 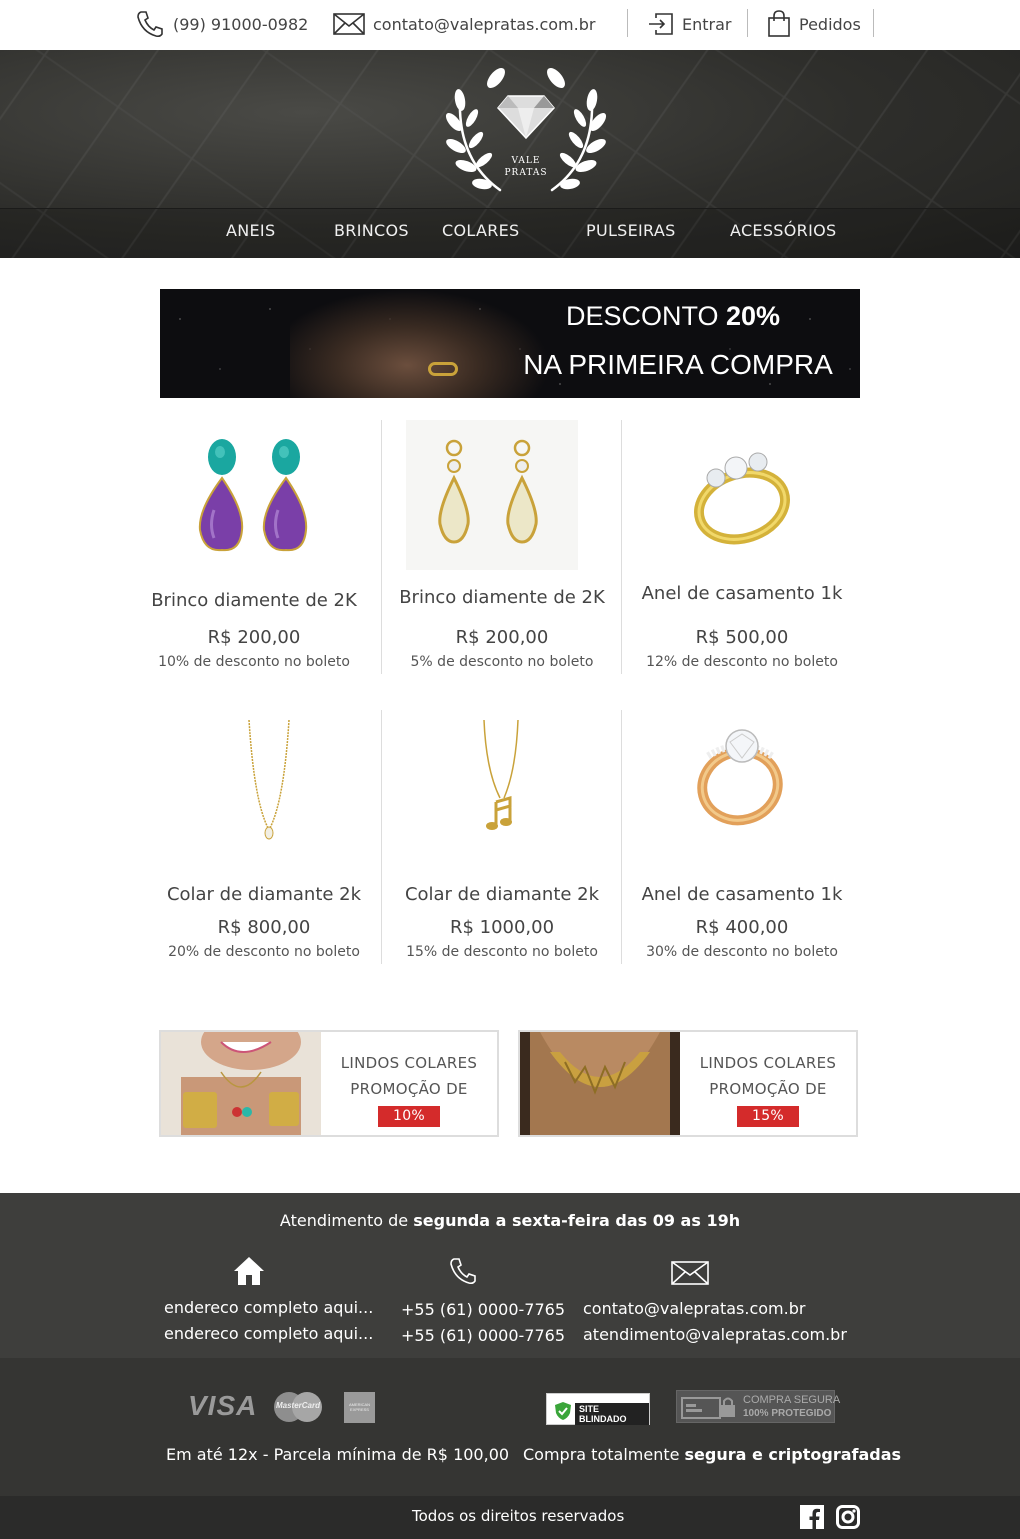 What do you see at coordinates (678, 364) in the screenshot?
I see `banner-subline: NA PRIMEIRA COMPRA` at bounding box center [678, 364].